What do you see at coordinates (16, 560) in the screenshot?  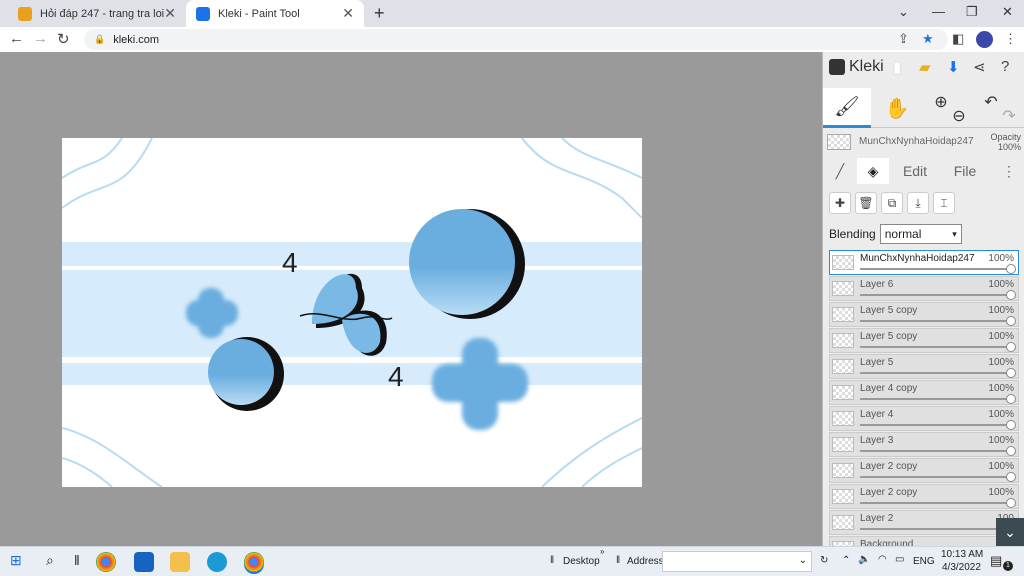 I see `windows-start-icon: ⊞` at bounding box center [16, 560].